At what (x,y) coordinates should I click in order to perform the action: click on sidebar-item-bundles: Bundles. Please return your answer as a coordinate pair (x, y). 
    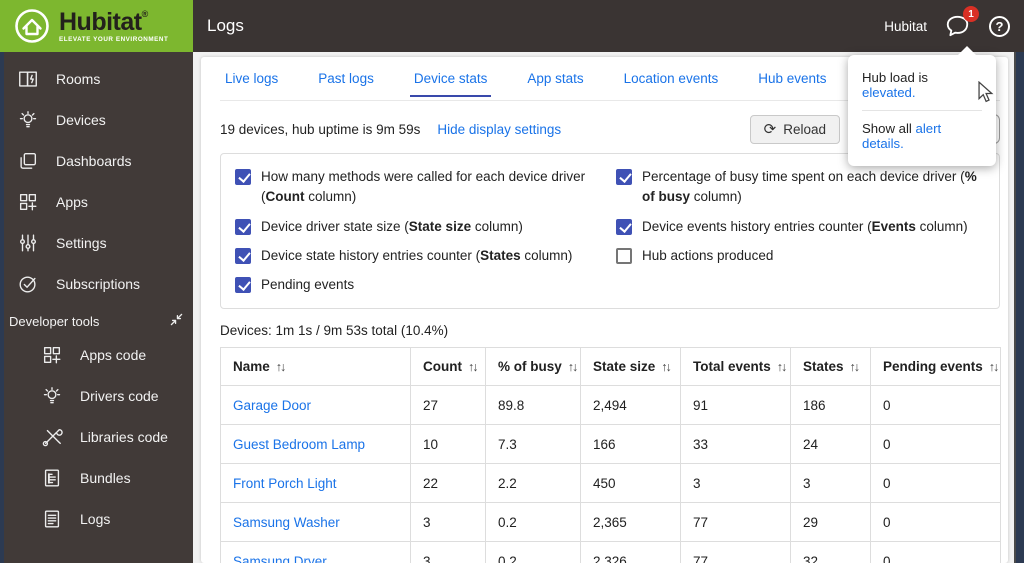
    Looking at the image, I should click on (98, 477).